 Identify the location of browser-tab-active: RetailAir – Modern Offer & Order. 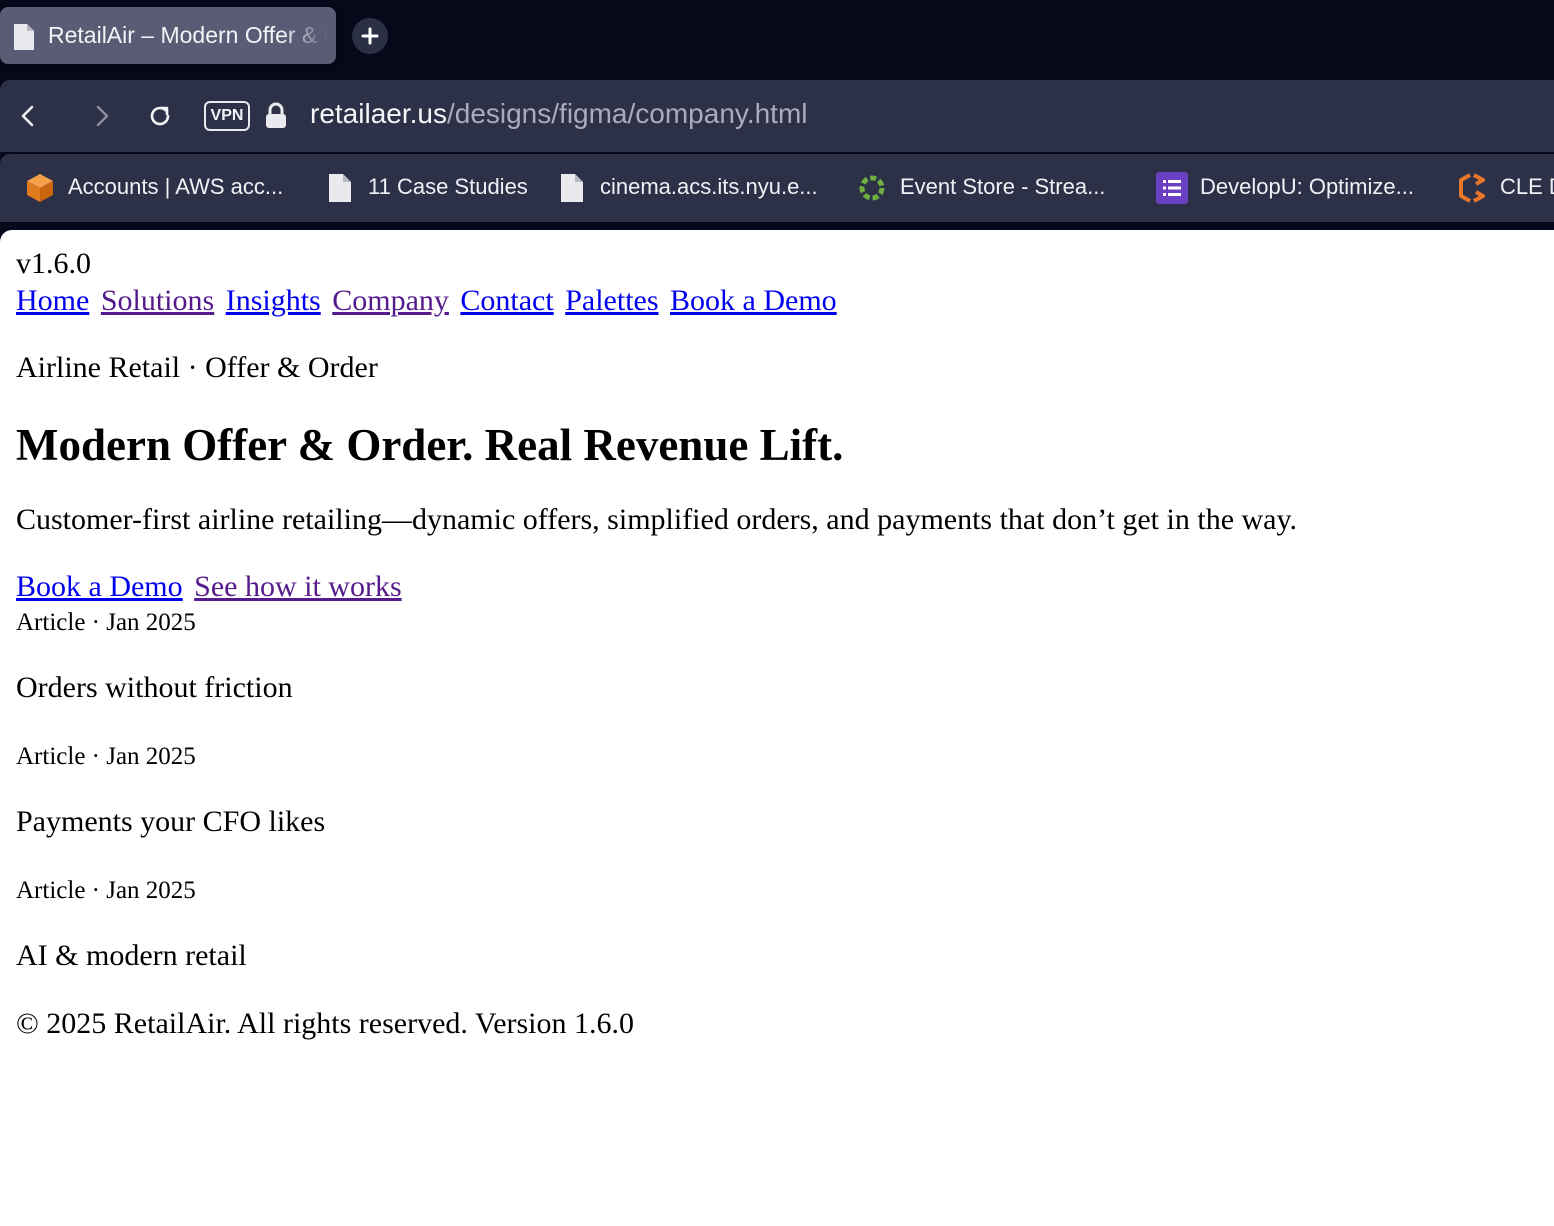
(168, 35).